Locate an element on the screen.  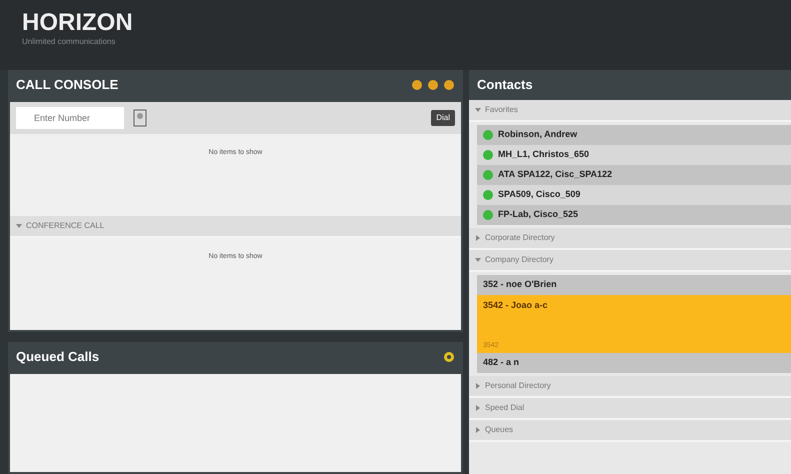
tagline: Unlimited communications is located at coordinates (69, 42).